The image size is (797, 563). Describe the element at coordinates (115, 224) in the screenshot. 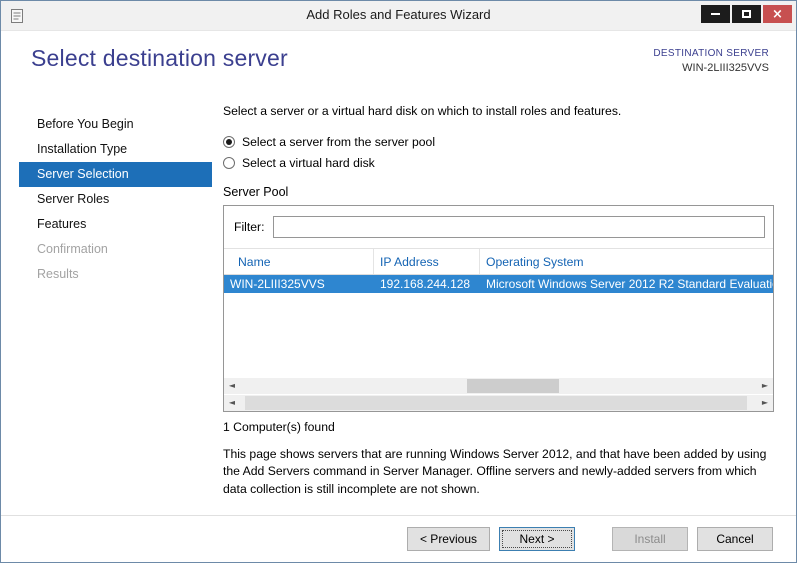

I see `sidebar-item-features: Features` at that location.